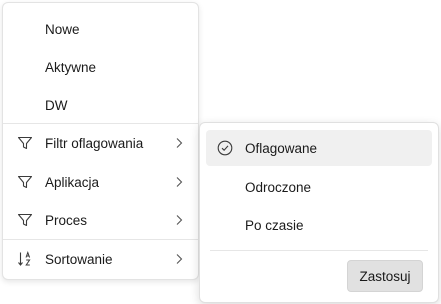 The image size is (441, 304). Describe the element at coordinates (72, 182) in the screenshot. I see `menu-item-label: Aplikacja` at that location.